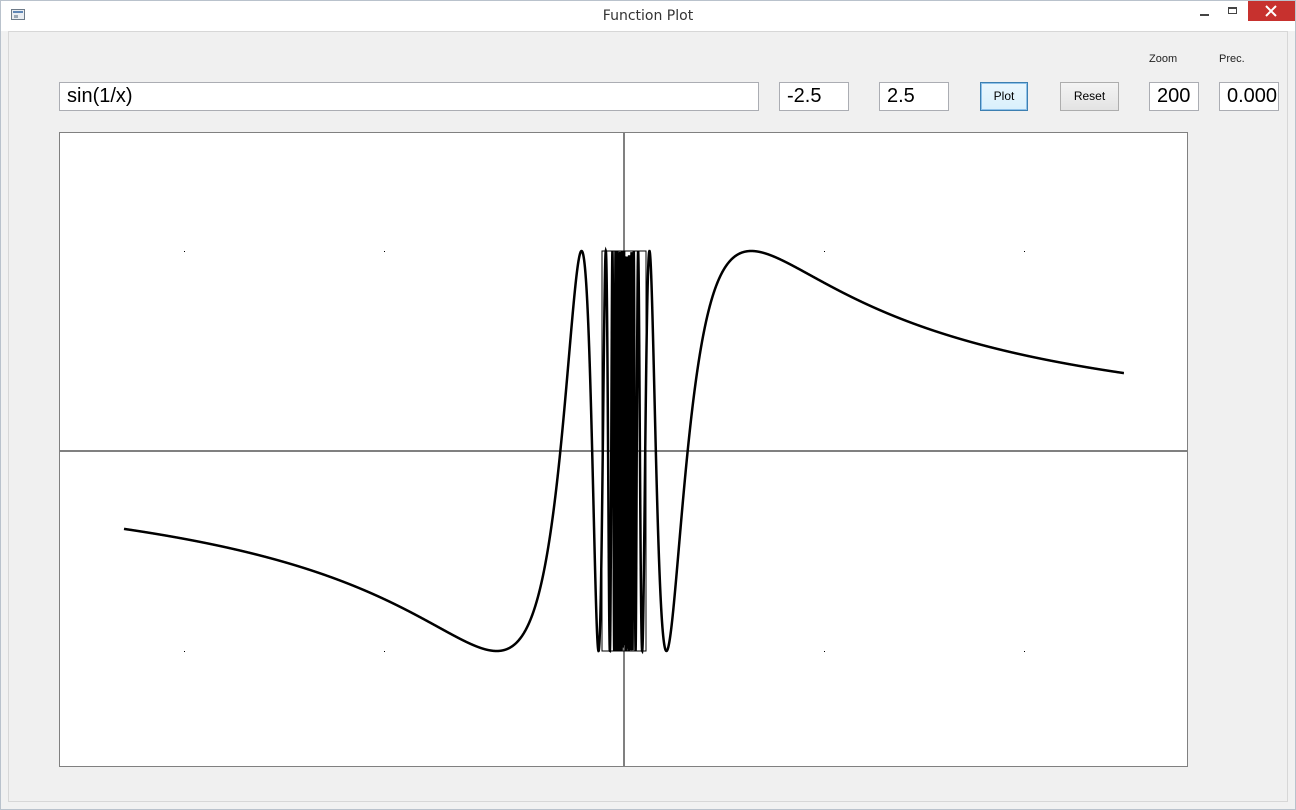 The height and width of the screenshot is (810, 1296). Describe the element at coordinates (1249, 96) in the screenshot. I see `precision-input: 0.000` at that location.